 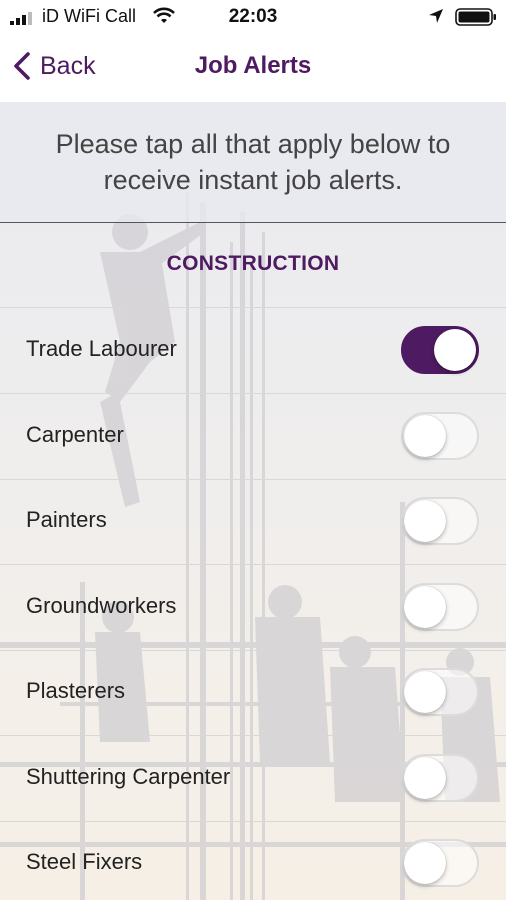 What do you see at coordinates (253, 693) in the screenshot?
I see `list-item: Plasterers` at bounding box center [253, 693].